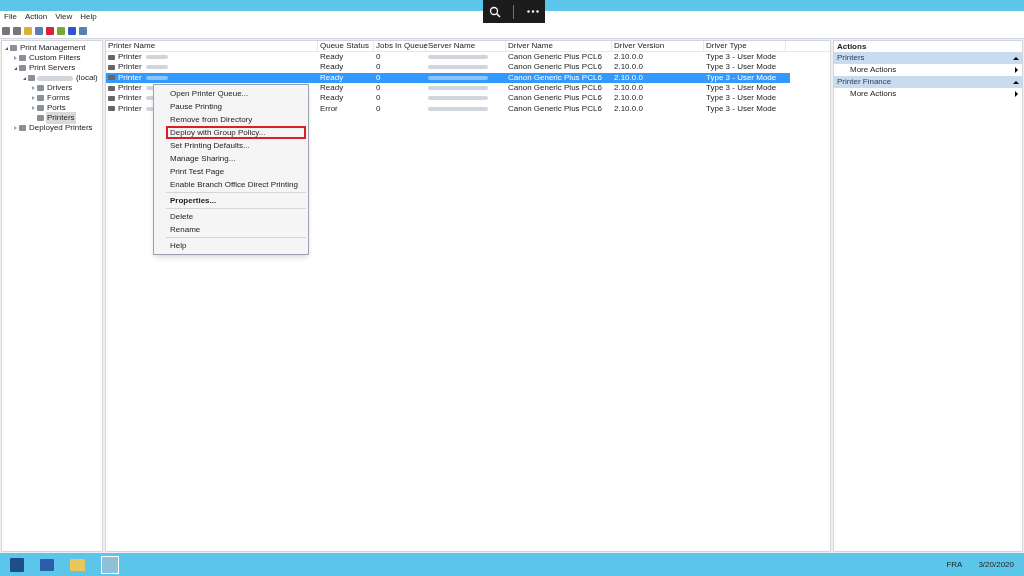 The height and width of the screenshot is (576, 1024). What do you see at coordinates (928, 58) in the screenshot?
I see `section-header: Printers` at bounding box center [928, 58].